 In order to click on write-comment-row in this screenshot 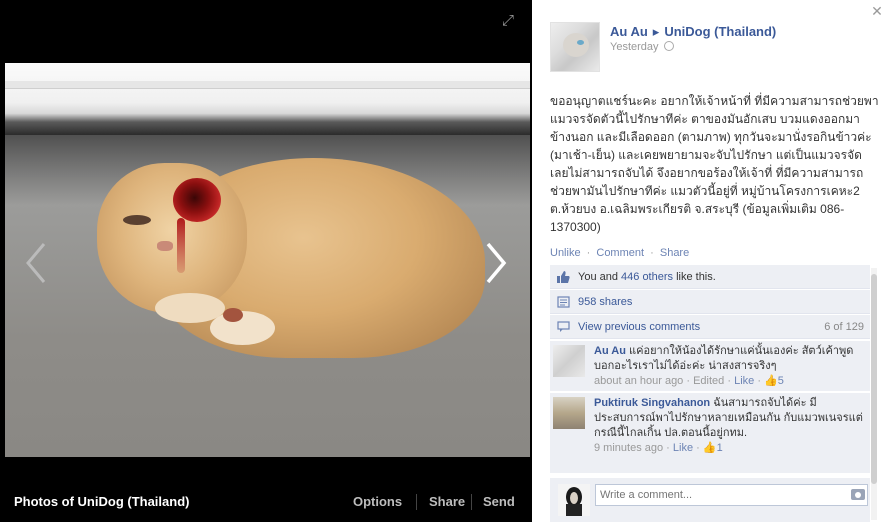, I will do `click(710, 500)`.